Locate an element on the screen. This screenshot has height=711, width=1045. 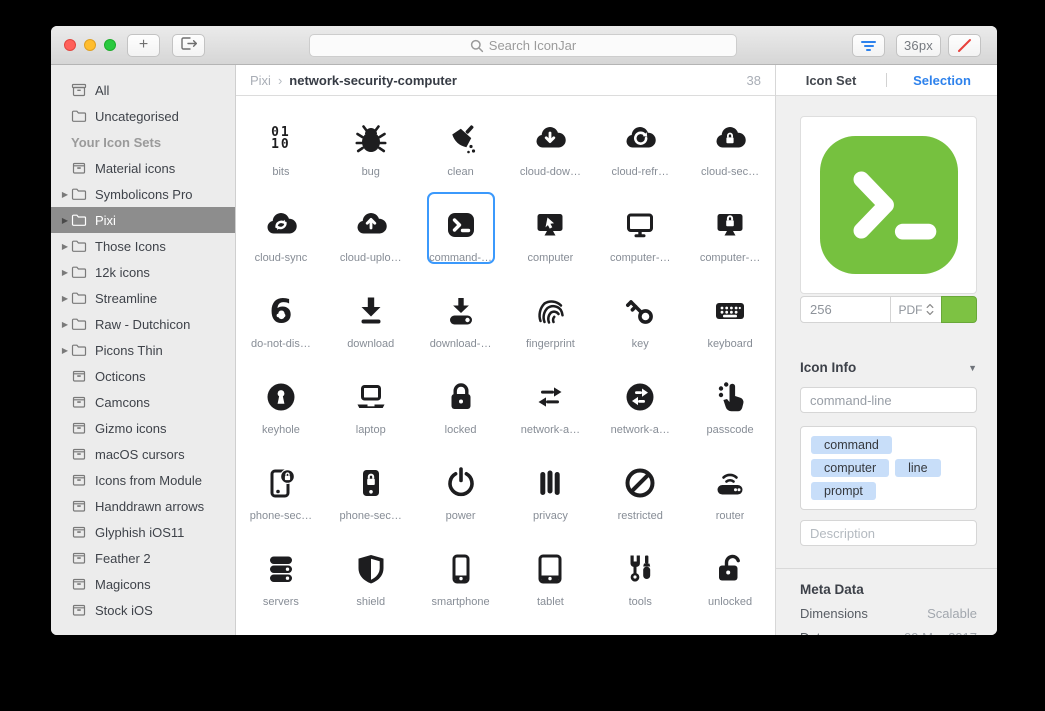
computer-outline-icon is located at coordinates (640, 225).